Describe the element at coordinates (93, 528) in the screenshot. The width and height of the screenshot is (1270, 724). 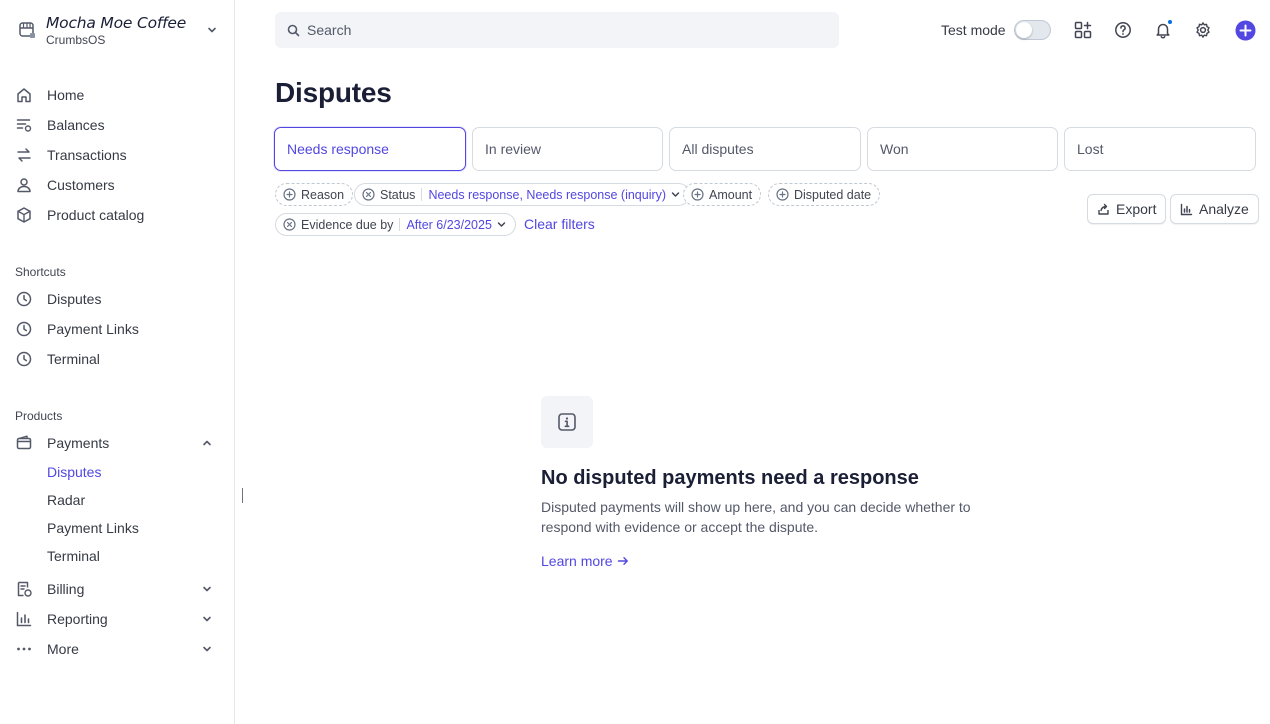
I see `nav-payments-payment-links: Payment Links` at that location.